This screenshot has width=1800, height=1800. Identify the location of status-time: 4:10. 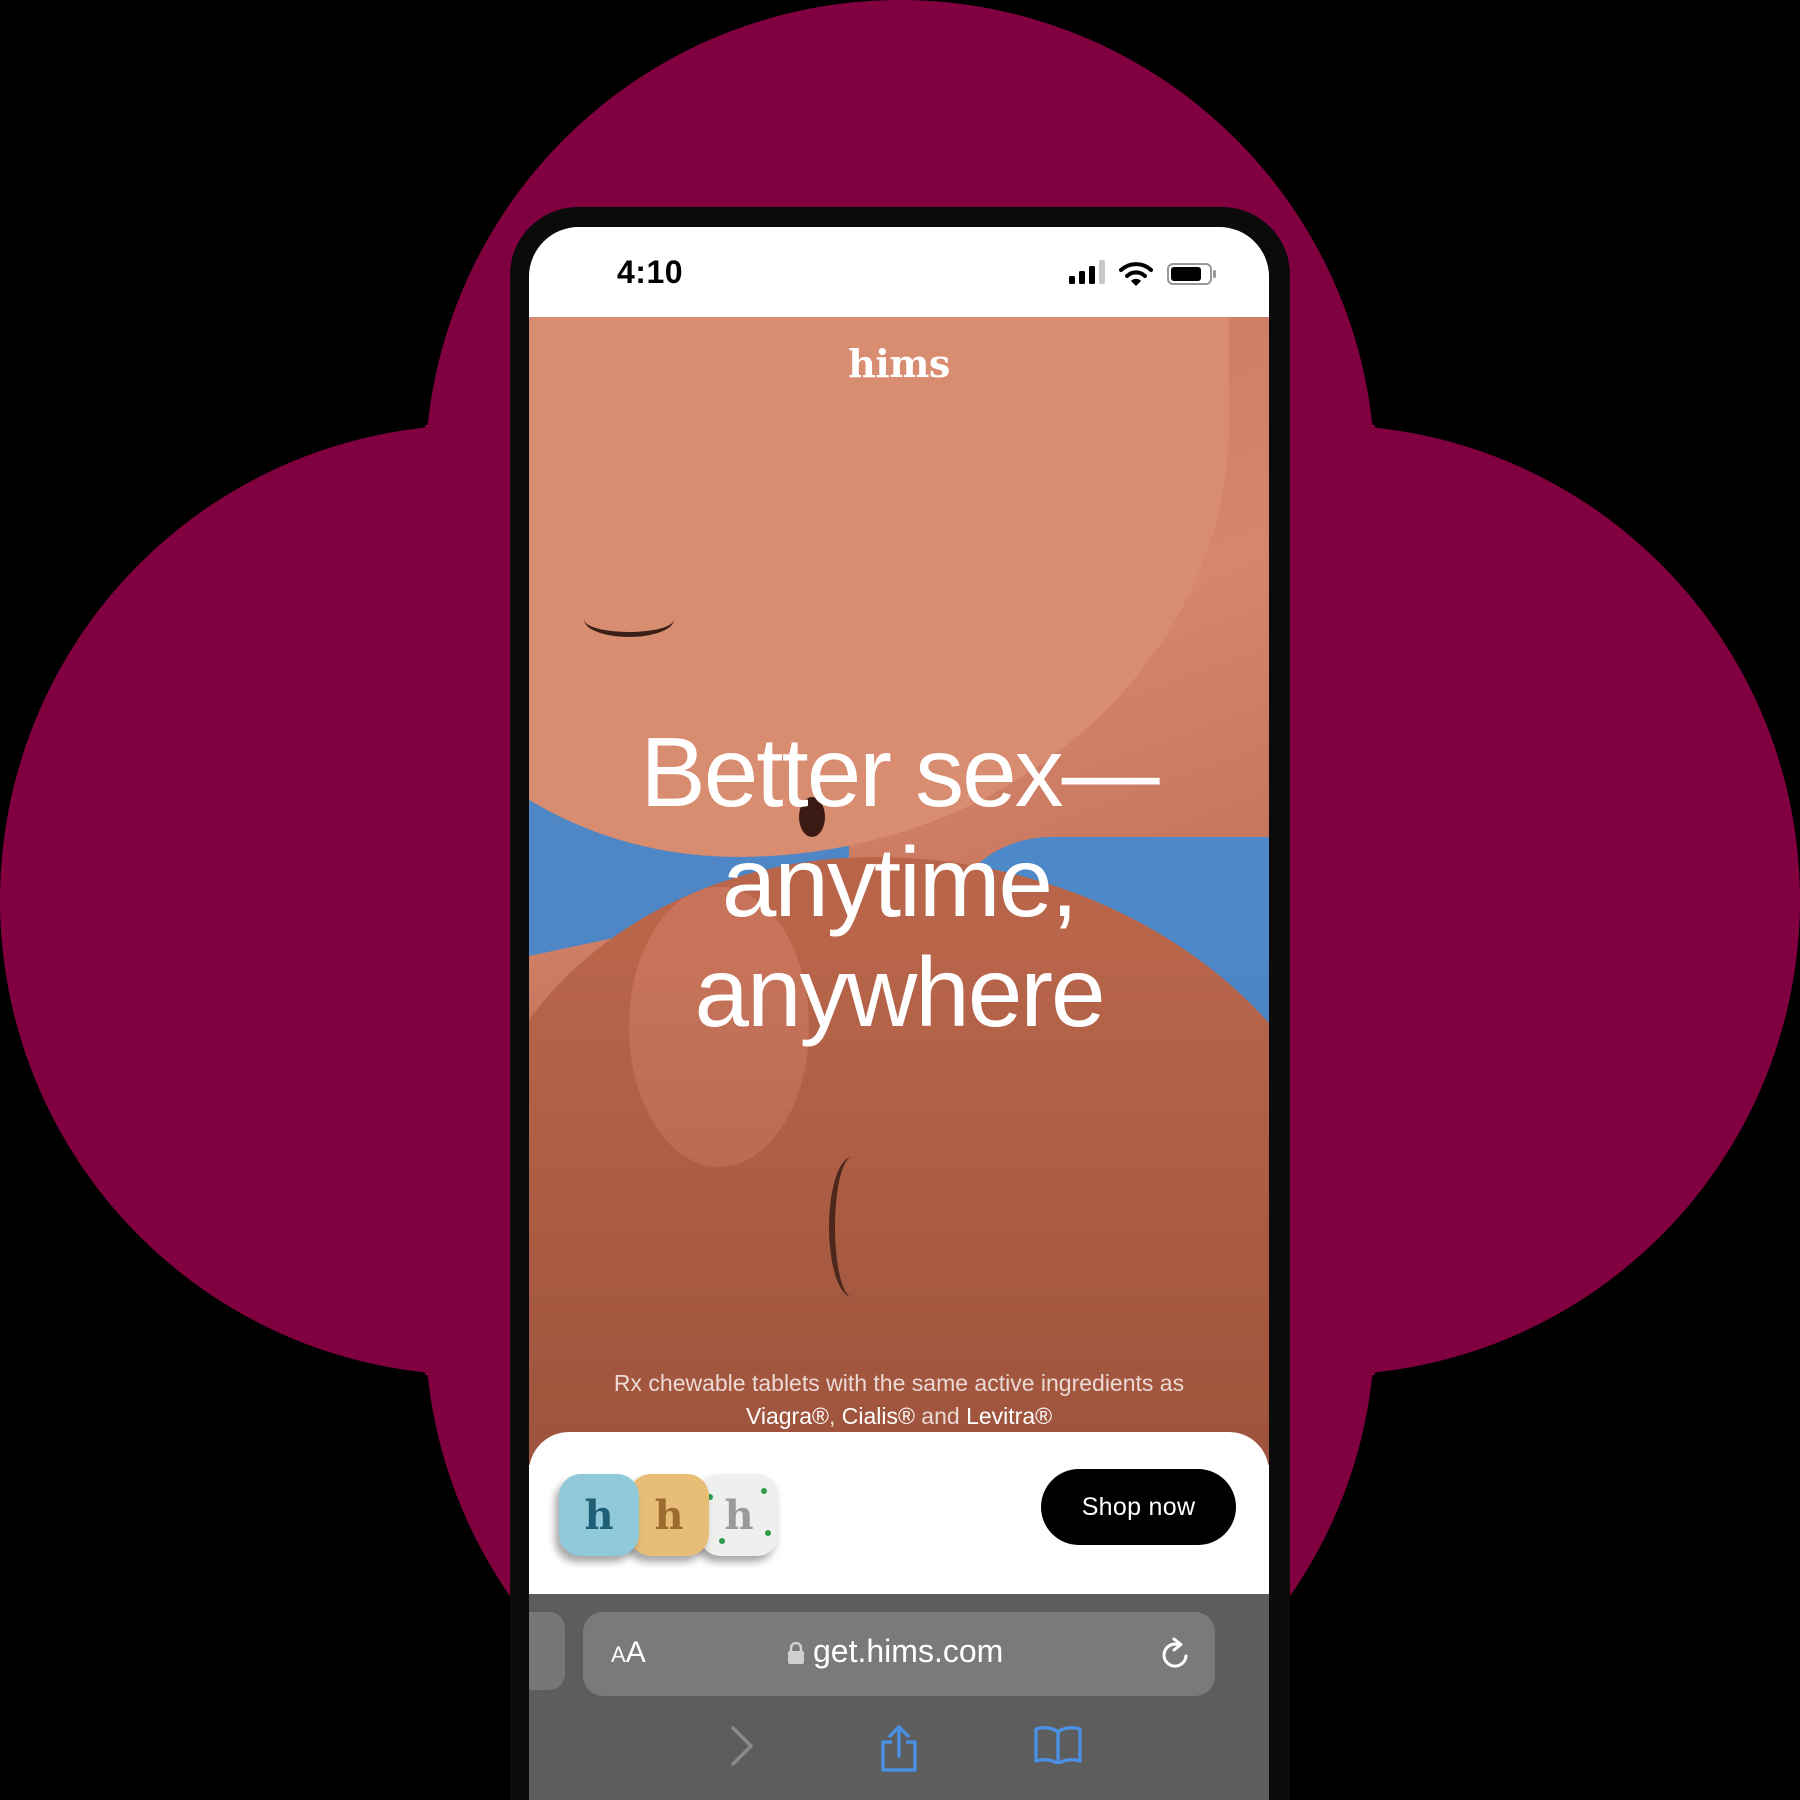
(650, 272).